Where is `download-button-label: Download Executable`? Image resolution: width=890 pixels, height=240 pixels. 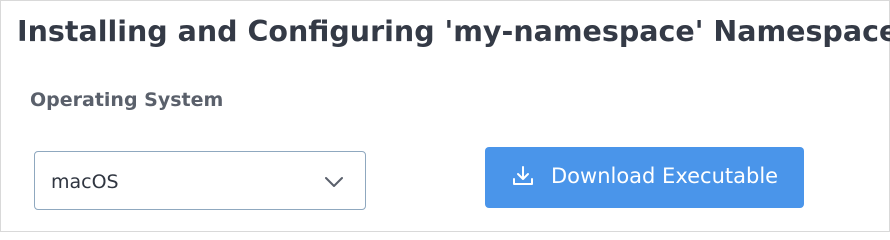 download-button-label: Download Executable is located at coordinates (665, 176).